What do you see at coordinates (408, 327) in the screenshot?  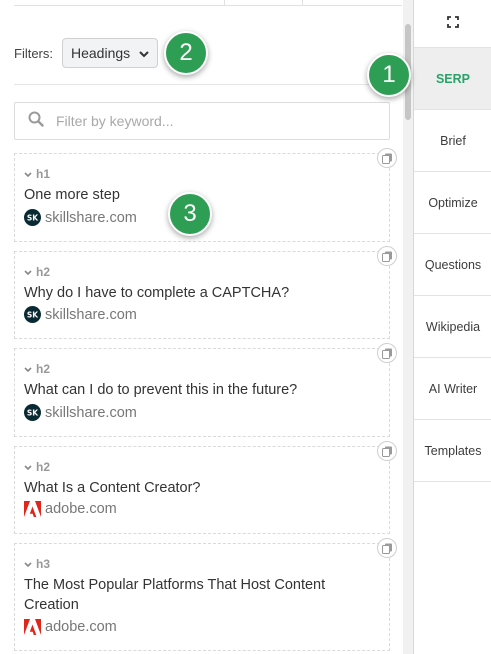 I see `scrollbar` at bounding box center [408, 327].